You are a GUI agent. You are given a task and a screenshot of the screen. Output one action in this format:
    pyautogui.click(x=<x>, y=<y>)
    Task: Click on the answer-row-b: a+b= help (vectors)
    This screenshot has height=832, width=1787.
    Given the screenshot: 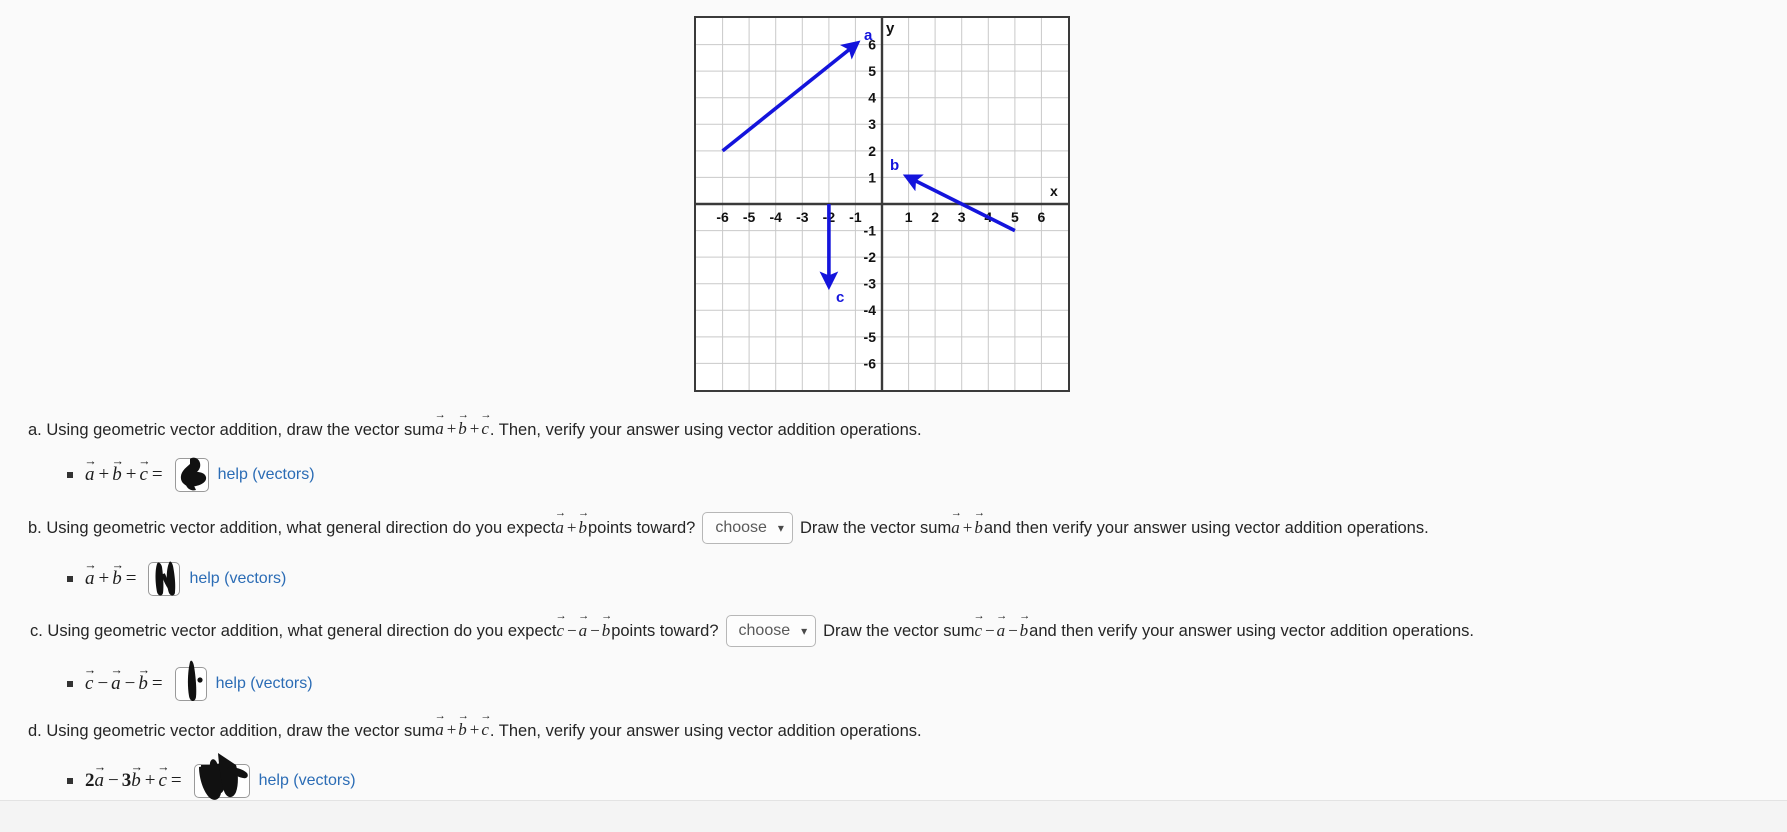 What is the action you would take?
    pyautogui.click(x=176, y=578)
    